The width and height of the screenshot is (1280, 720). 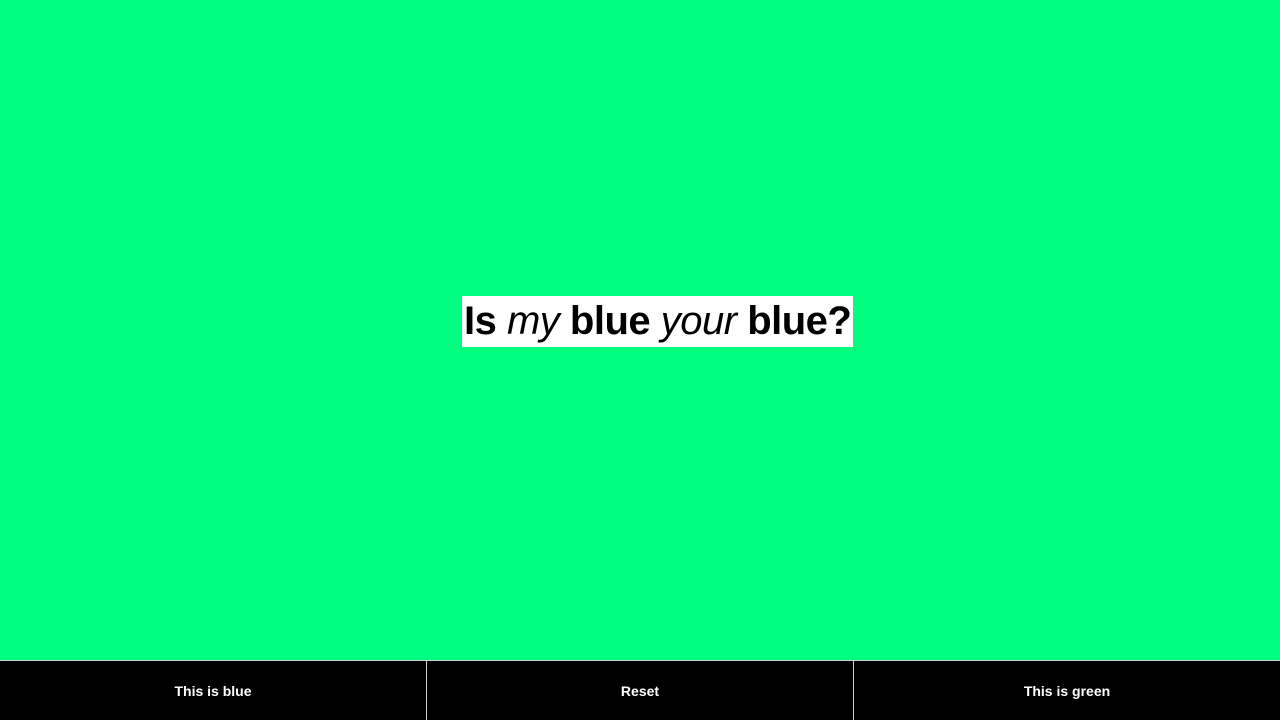 I want to click on title-text-is: Is, so click(x=485, y=321).